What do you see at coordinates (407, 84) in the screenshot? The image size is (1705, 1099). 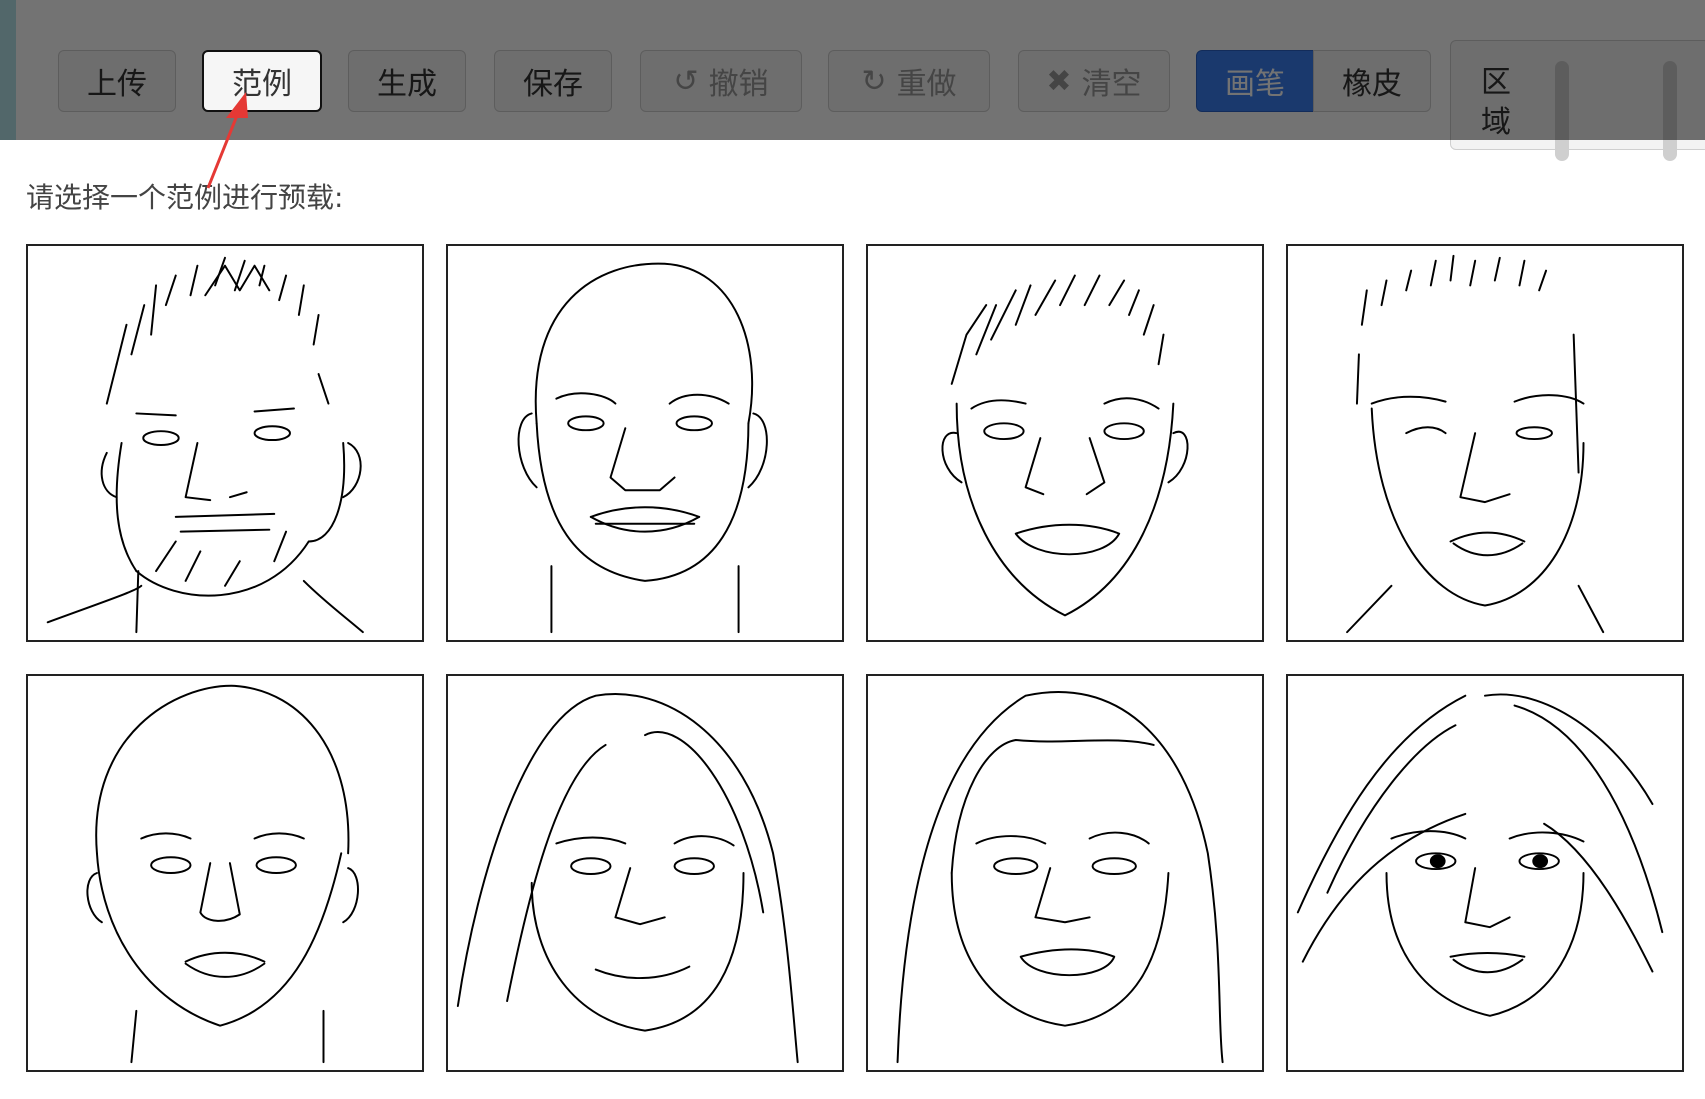 I see `generate-button-label: 生成` at bounding box center [407, 84].